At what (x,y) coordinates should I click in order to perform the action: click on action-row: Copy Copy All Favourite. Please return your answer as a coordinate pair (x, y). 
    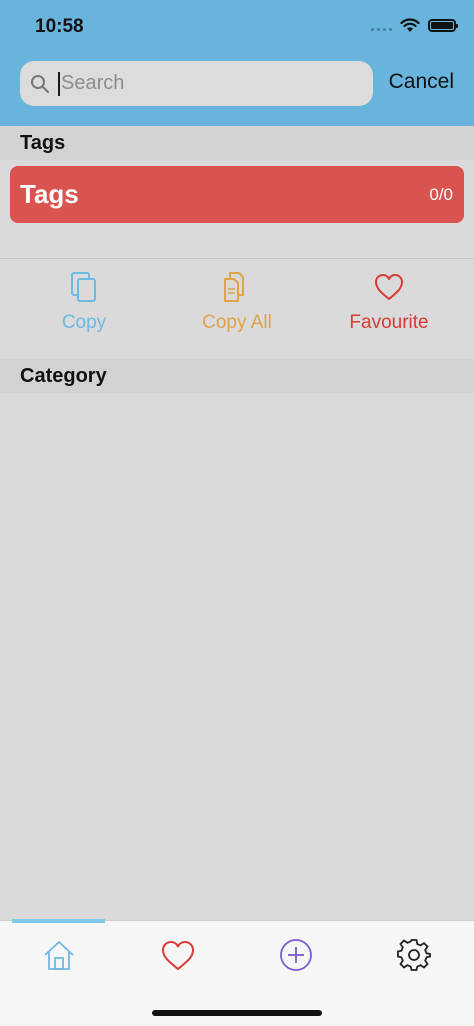
    Looking at the image, I should click on (237, 307).